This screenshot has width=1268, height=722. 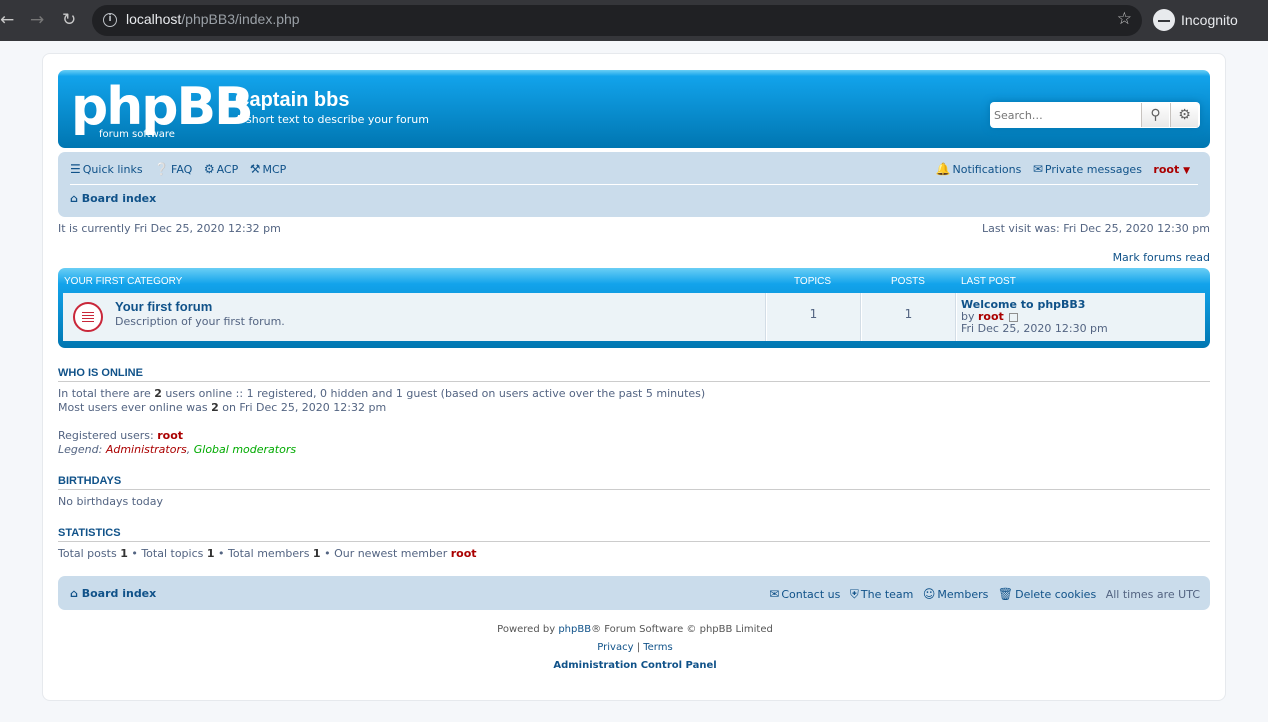 I want to click on delete-cookies-link: 🗑 Delete cookies, so click(x=1046, y=594).